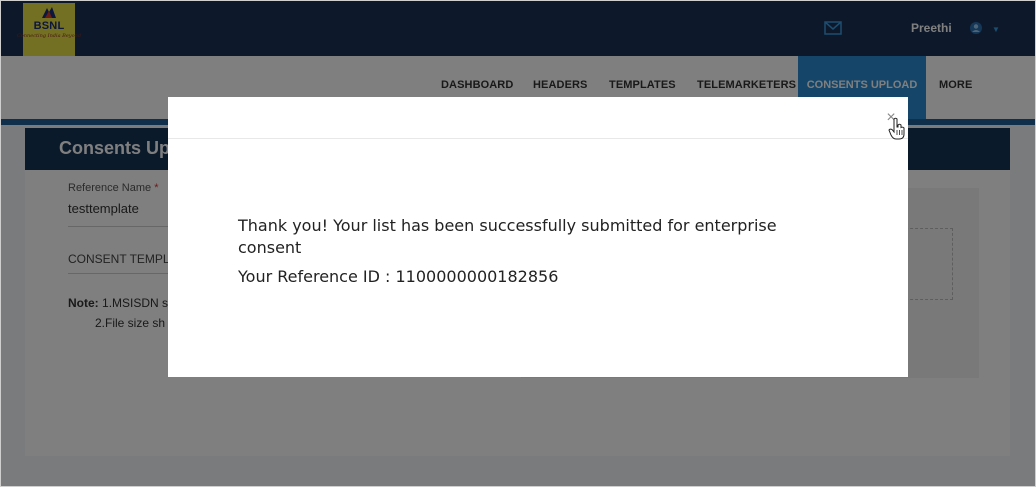 This screenshot has width=1036, height=487. I want to click on reference-id: Your Reference ID : 1100000000182856, so click(398, 276).